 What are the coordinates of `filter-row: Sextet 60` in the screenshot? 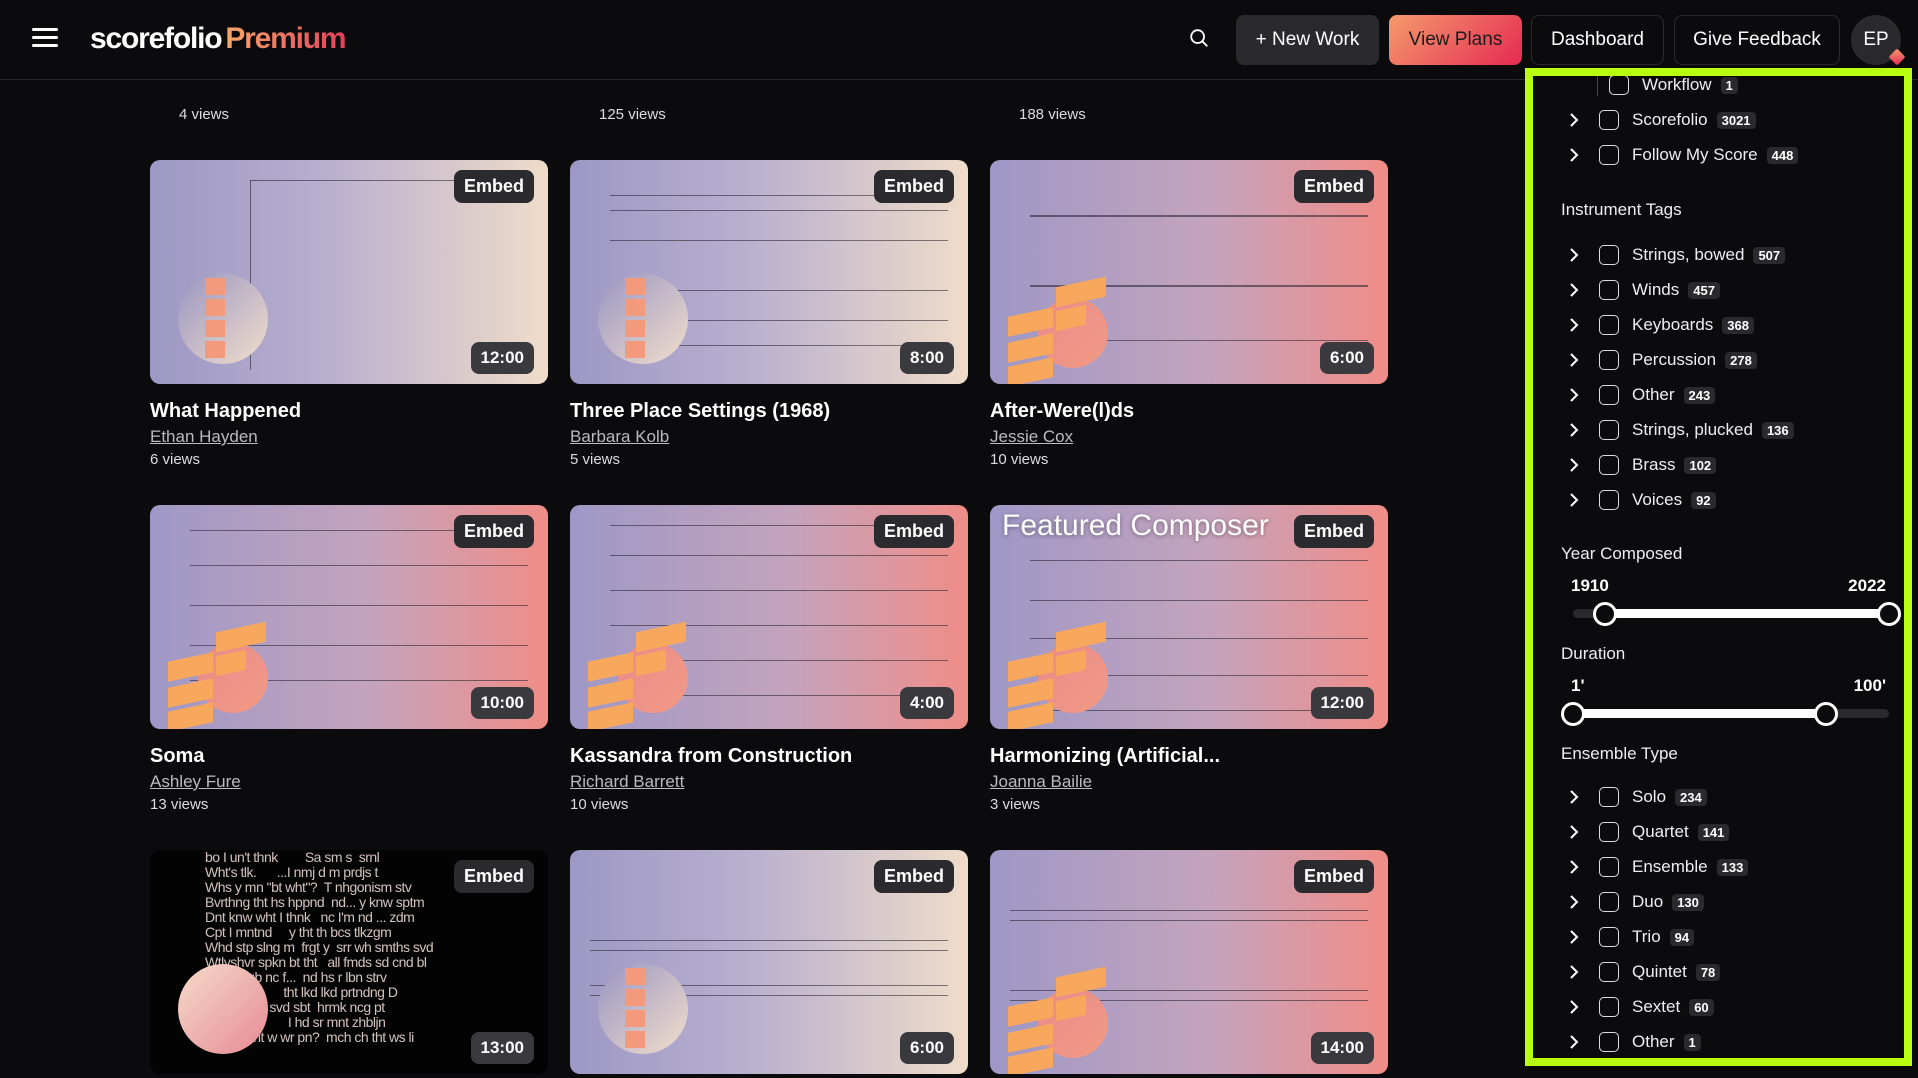 It's located at (1640, 1007).